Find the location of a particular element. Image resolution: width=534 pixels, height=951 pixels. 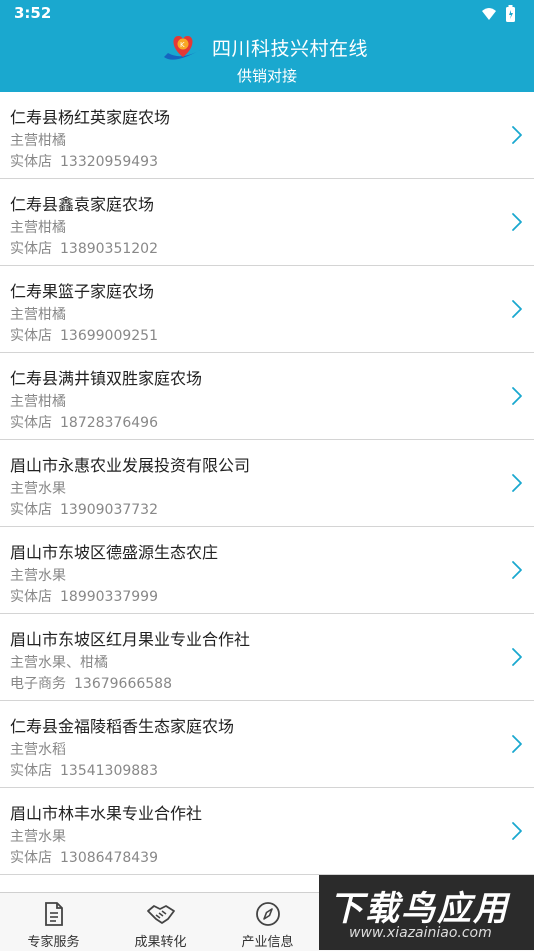

document-icon is located at coordinates (53, 914).